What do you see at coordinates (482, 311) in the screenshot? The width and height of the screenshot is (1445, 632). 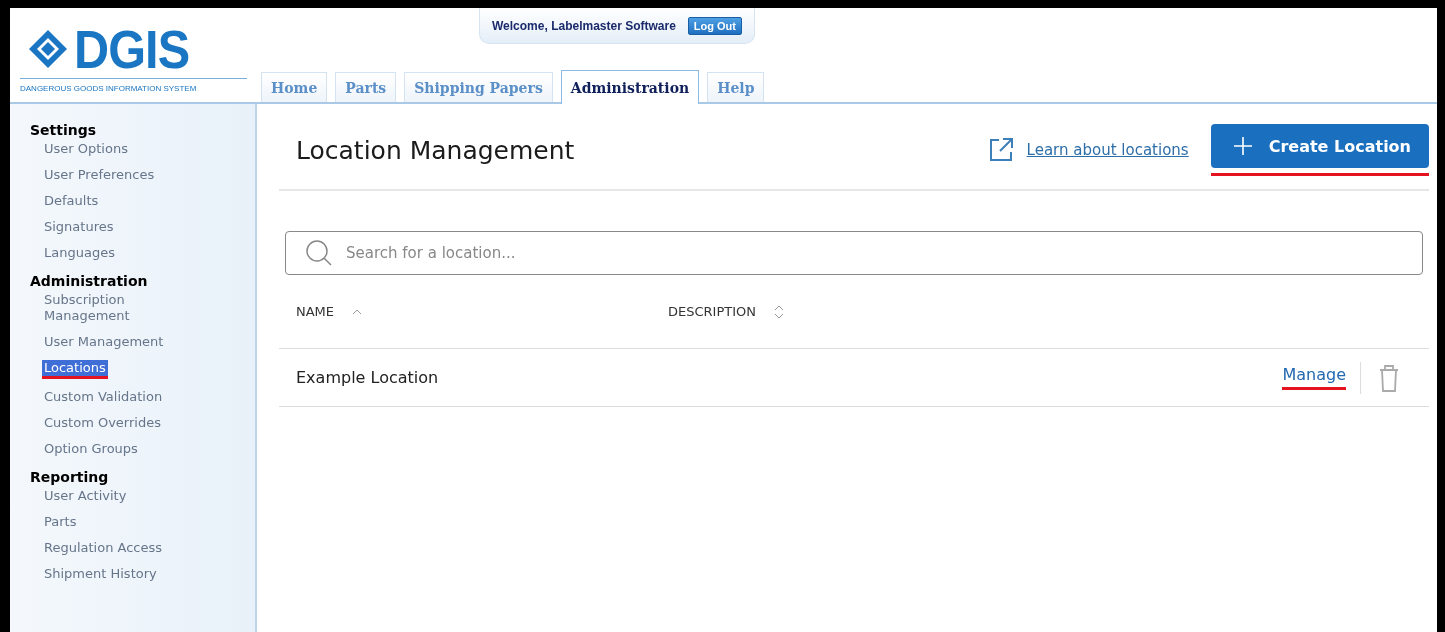 I see `column-header: NAME` at bounding box center [482, 311].